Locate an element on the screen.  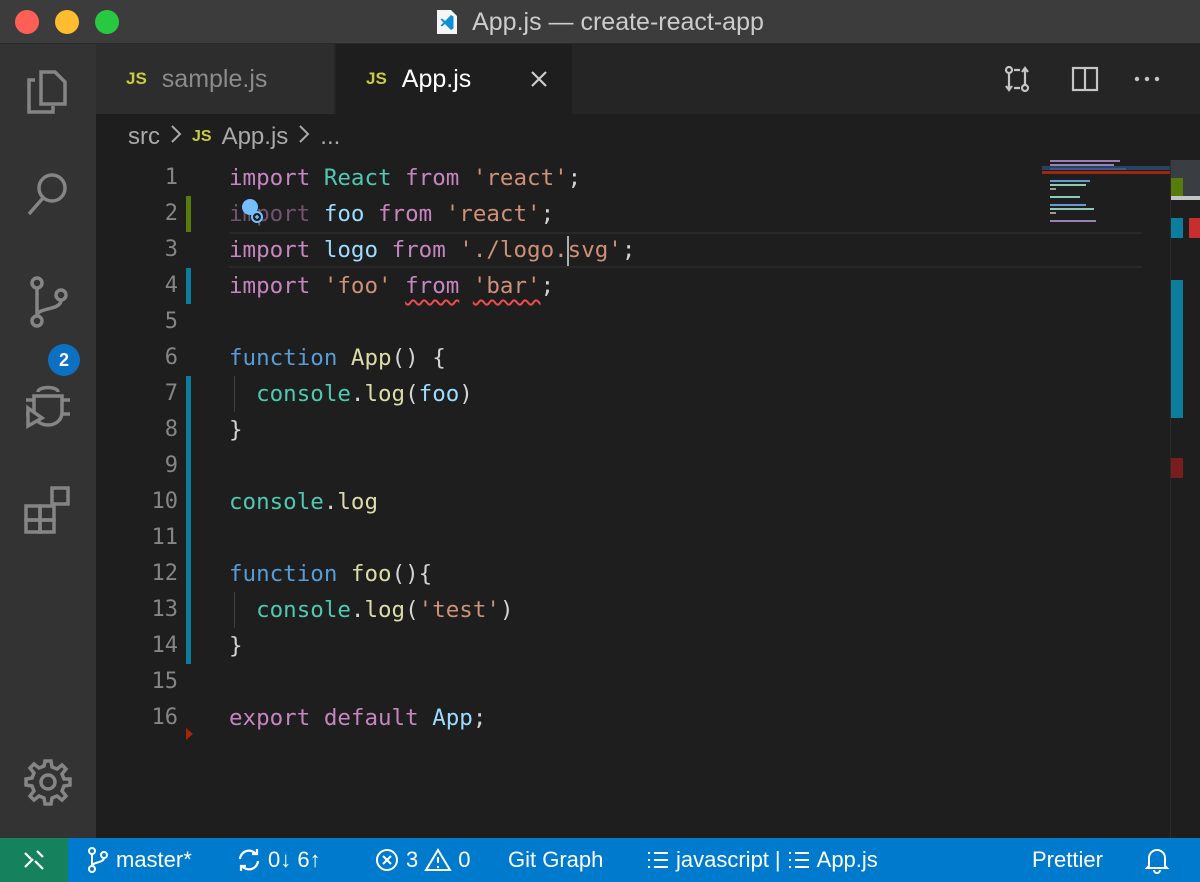
sync-icon is located at coordinates (249, 860).